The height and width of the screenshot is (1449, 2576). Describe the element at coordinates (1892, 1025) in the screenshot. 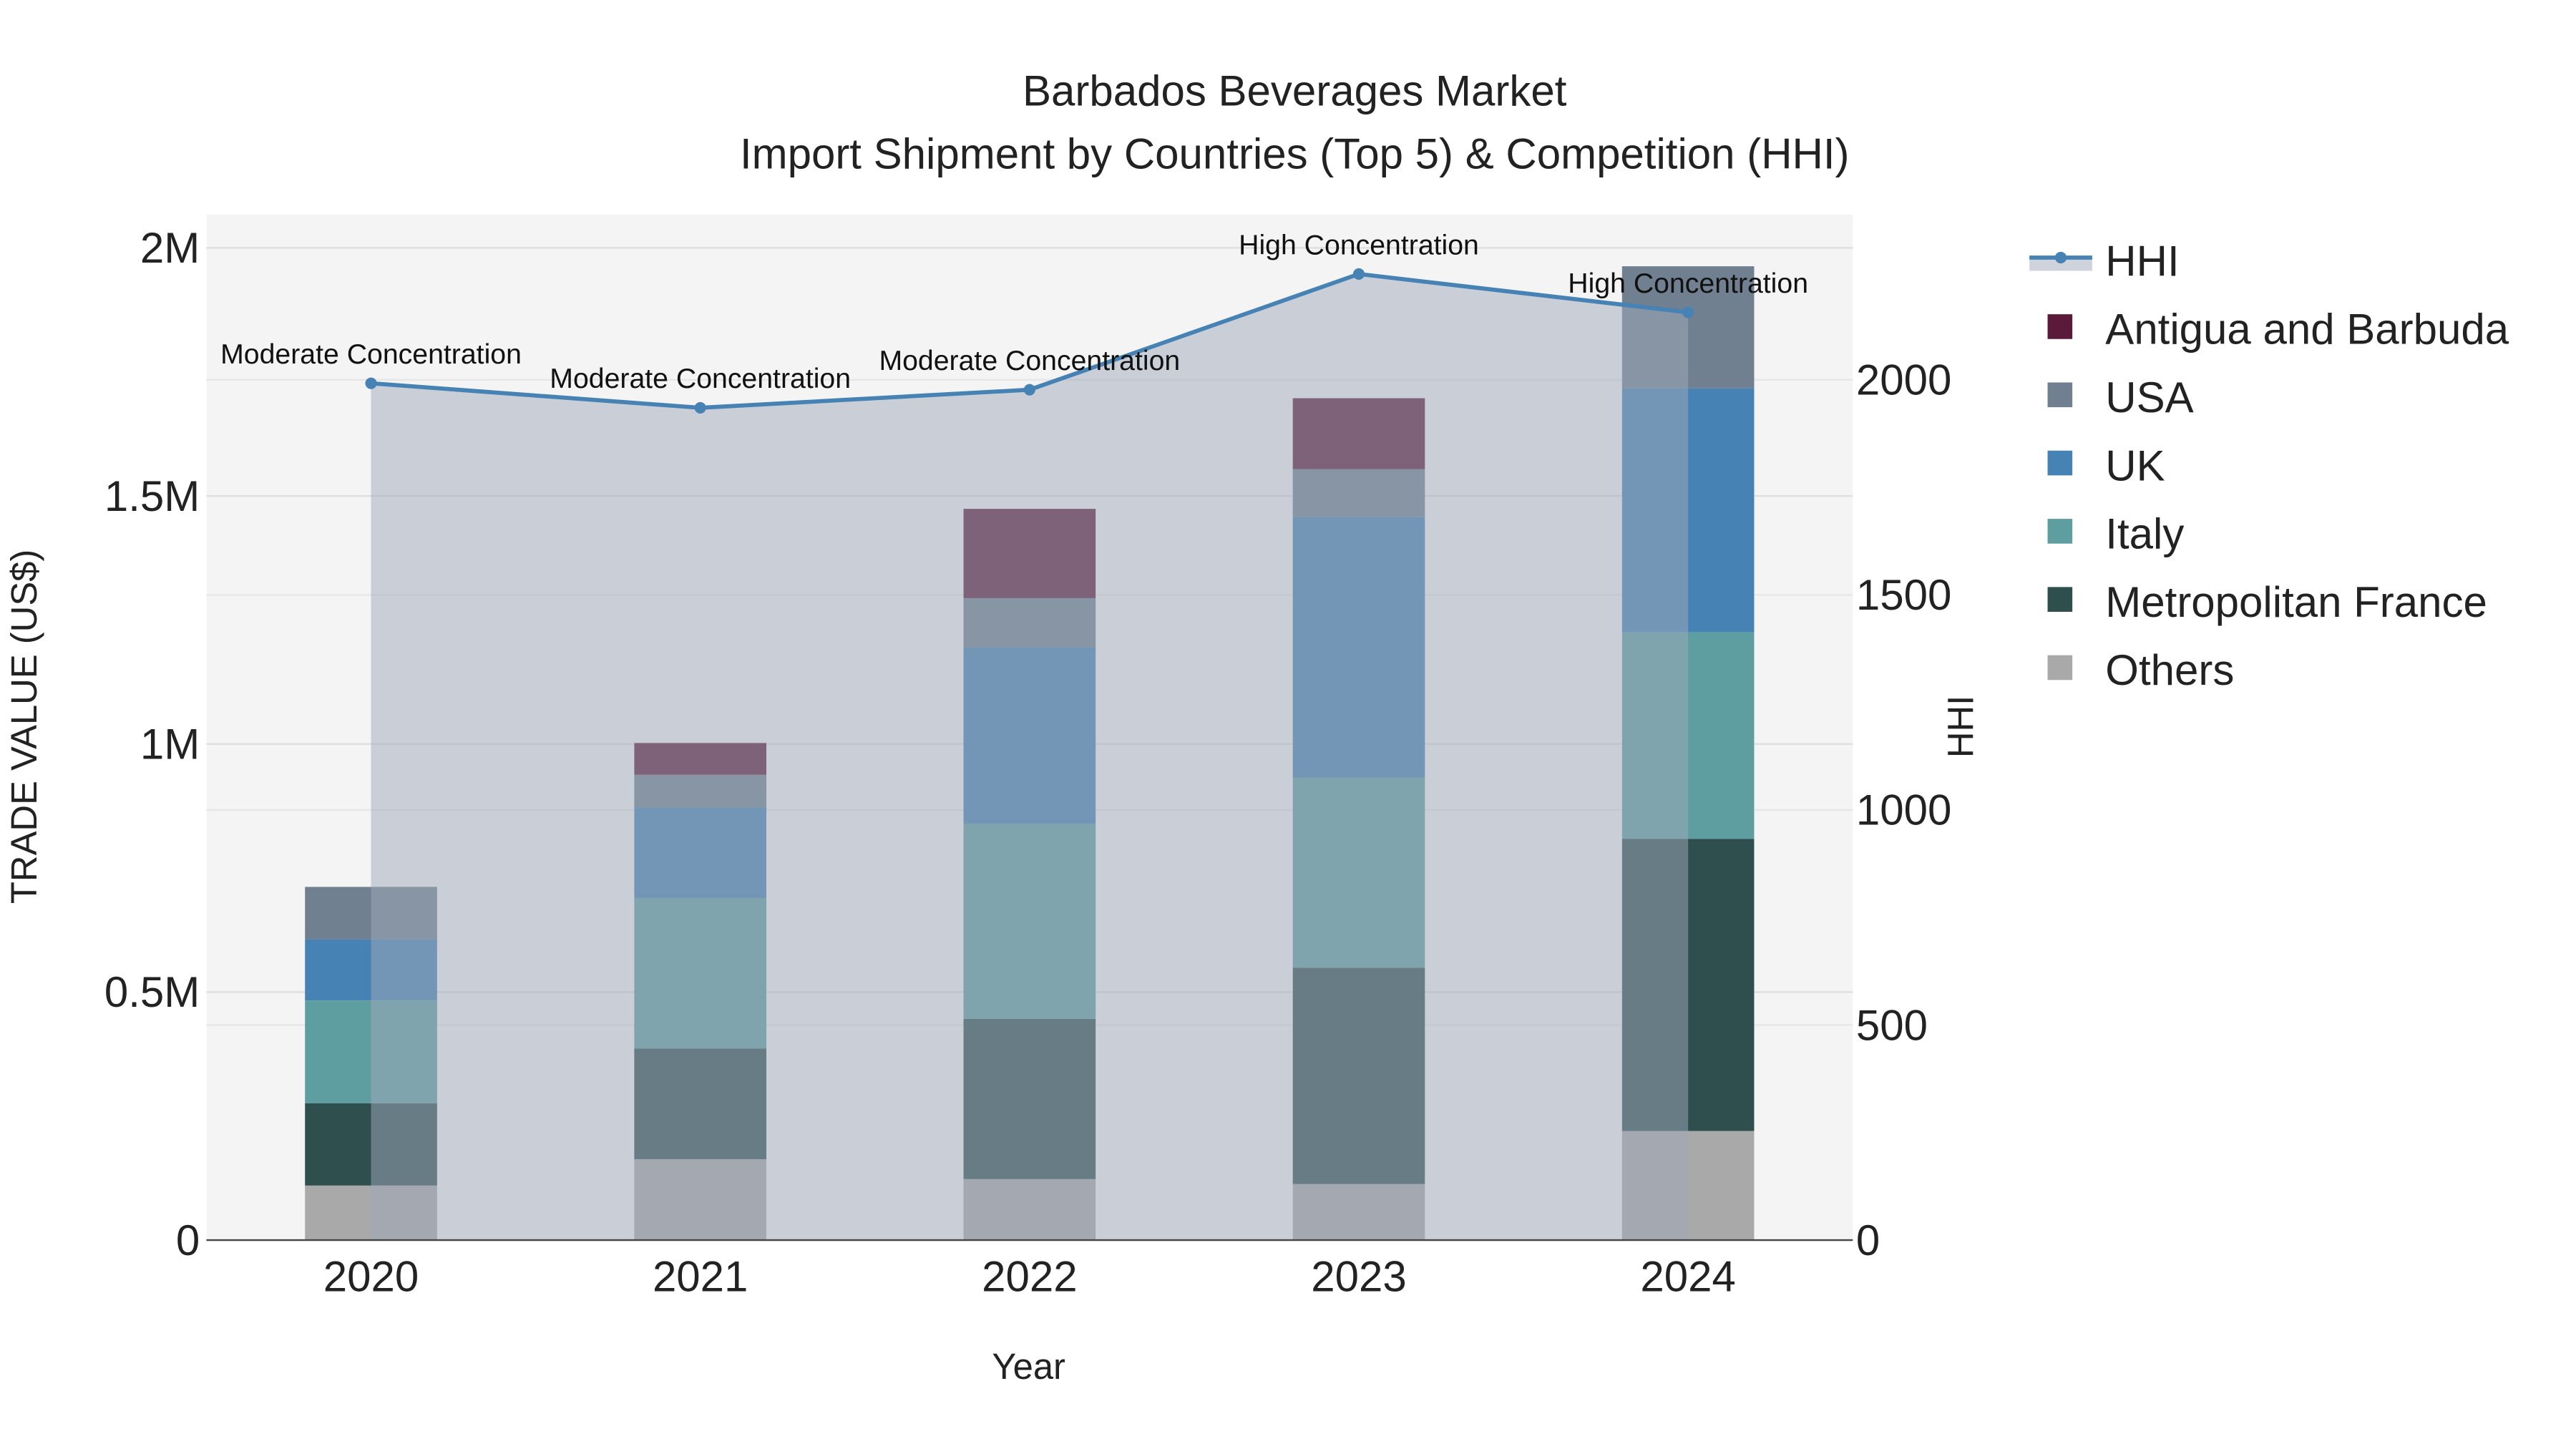

I see `y2-tick-label: 500` at that location.